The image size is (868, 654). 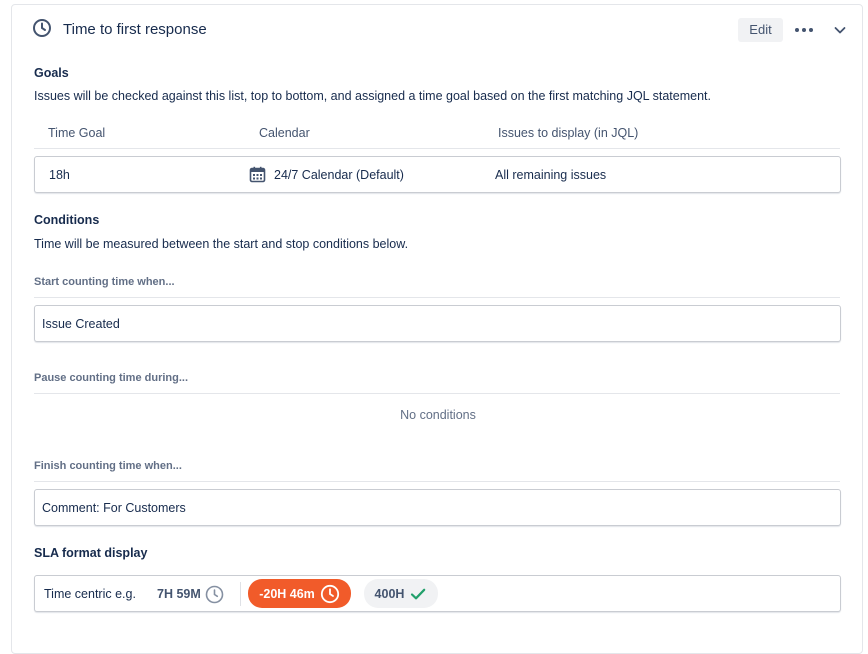 I want to click on sla-format-heading: SLA format display, so click(x=91, y=553).